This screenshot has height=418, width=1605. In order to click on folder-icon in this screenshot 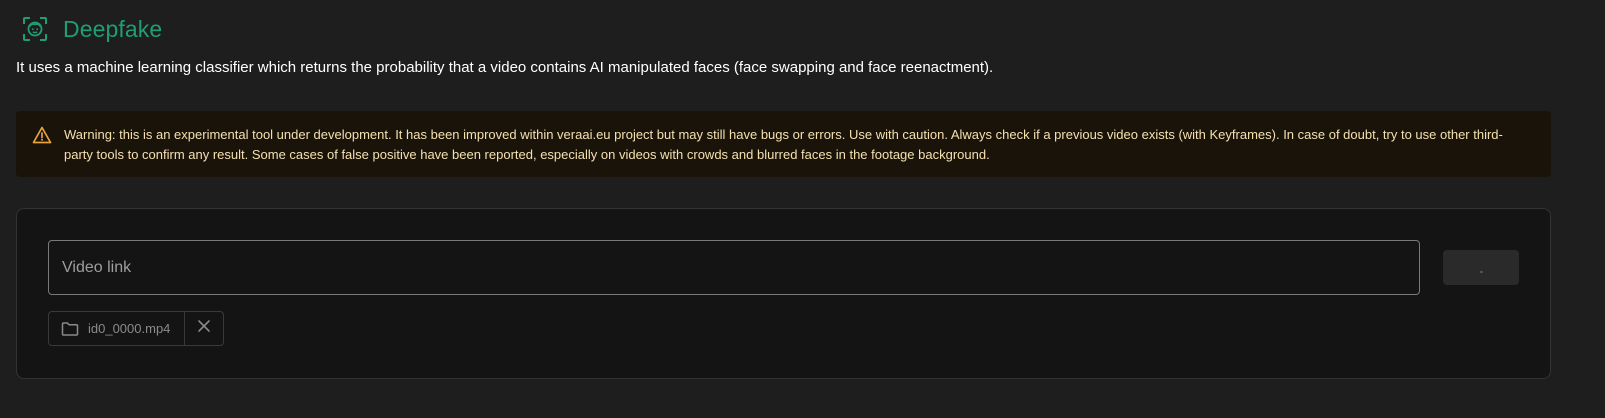, I will do `click(70, 329)`.